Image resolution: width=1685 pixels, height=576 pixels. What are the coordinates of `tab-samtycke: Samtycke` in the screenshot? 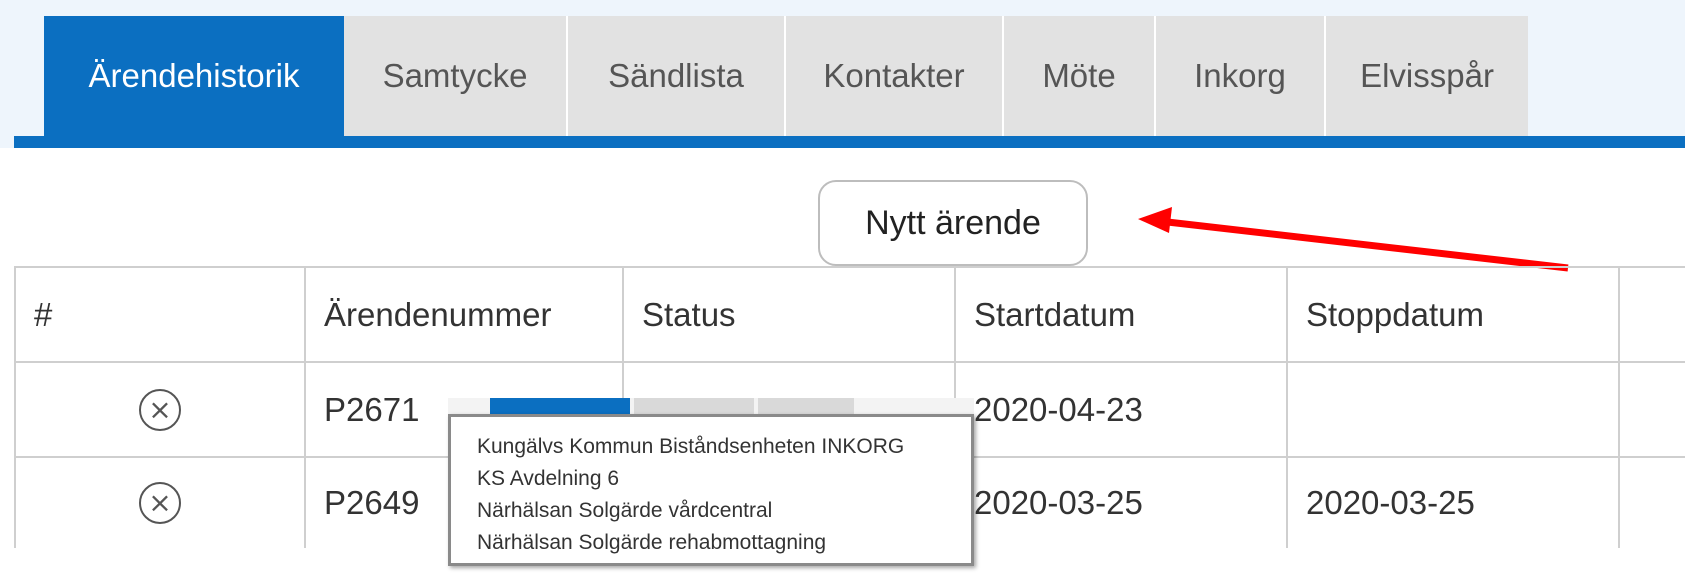 It's located at (456, 76).